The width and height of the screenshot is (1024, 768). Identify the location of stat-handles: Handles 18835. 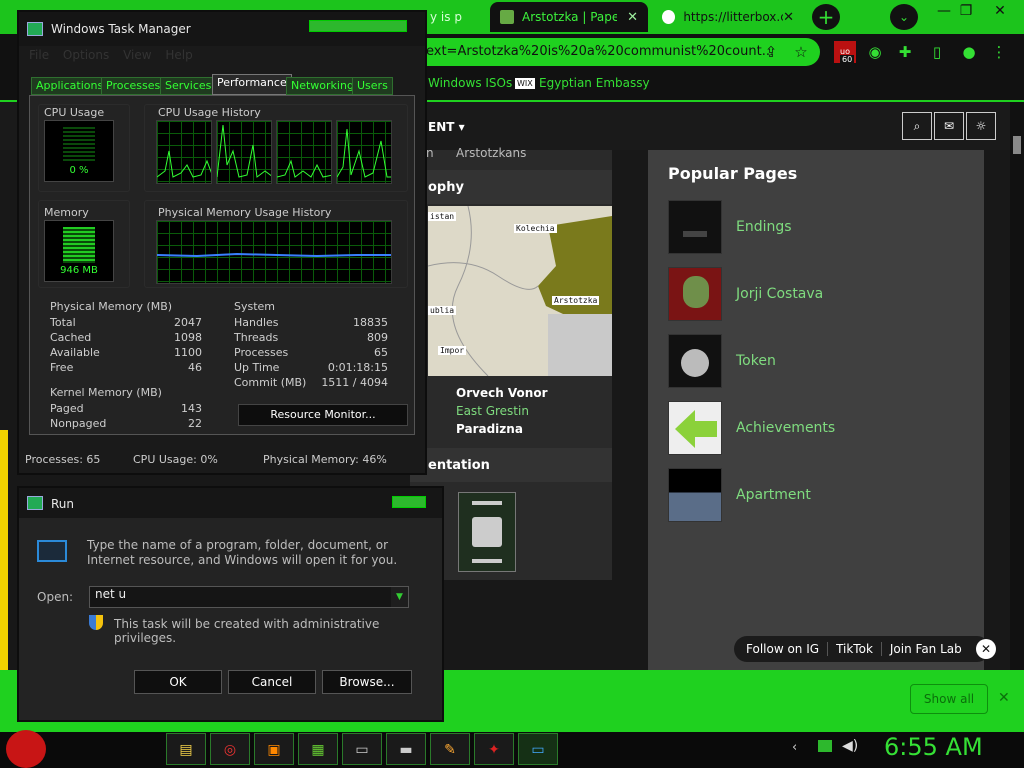
(311, 322).